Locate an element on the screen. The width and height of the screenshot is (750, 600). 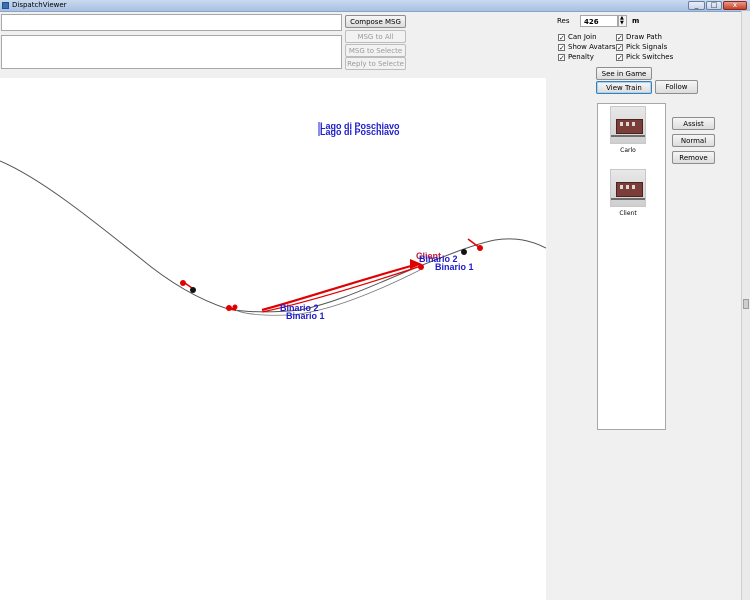
minimize-button: _ is located at coordinates (696, 5).